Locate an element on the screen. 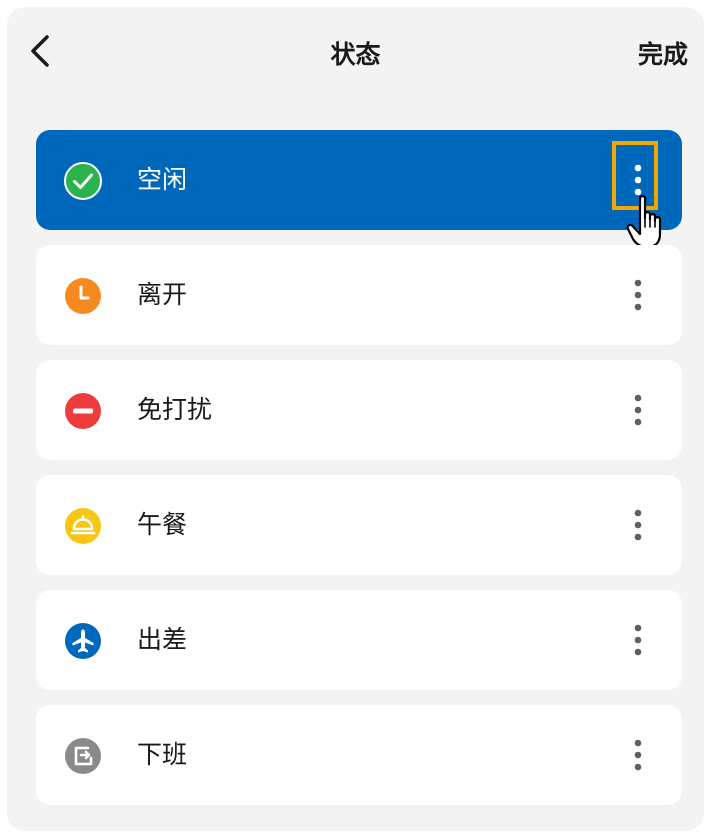  status-item-off-work: 下班 is located at coordinates (359, 755).